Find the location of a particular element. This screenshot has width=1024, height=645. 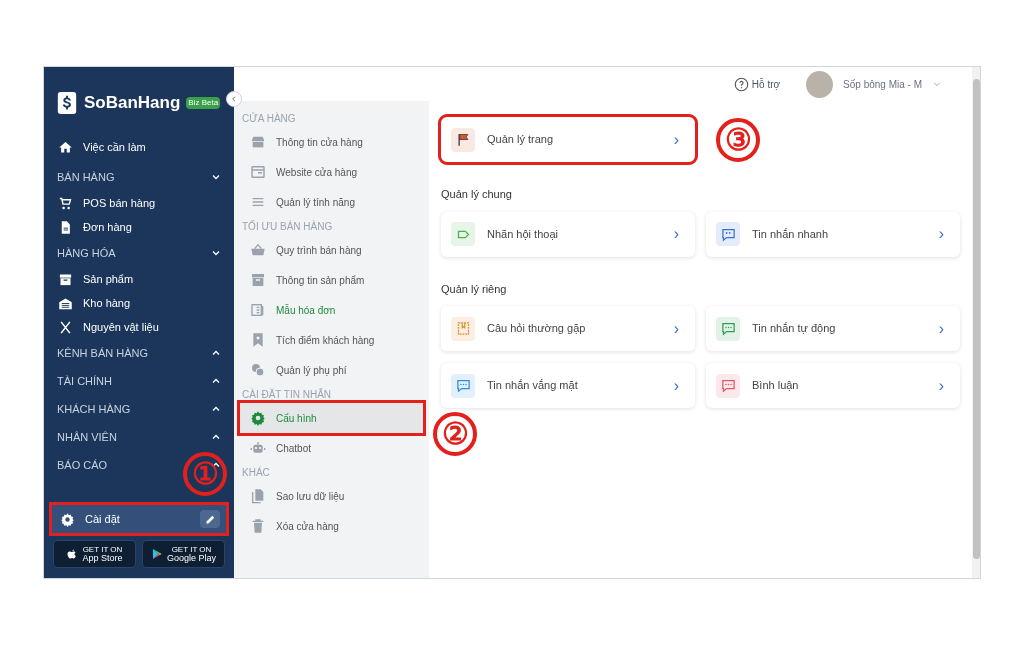

sidebar-link: Kho hàng is located at coordinates (107, 303).